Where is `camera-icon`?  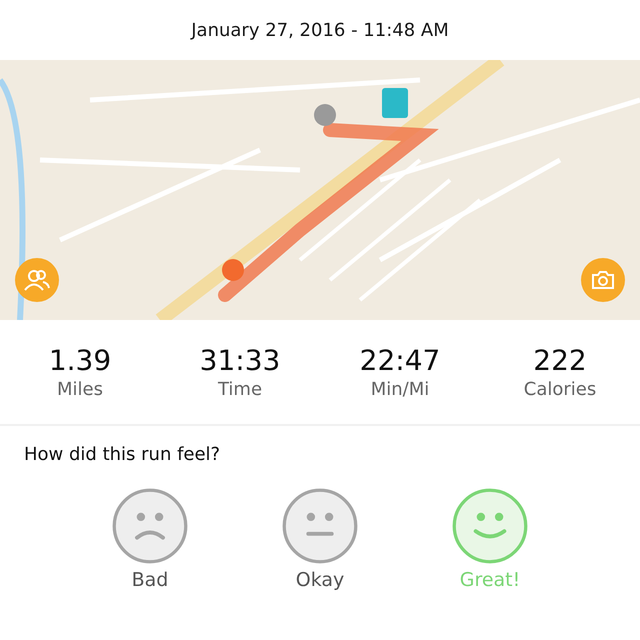
camera-icon is located at coordinates (603, 280).